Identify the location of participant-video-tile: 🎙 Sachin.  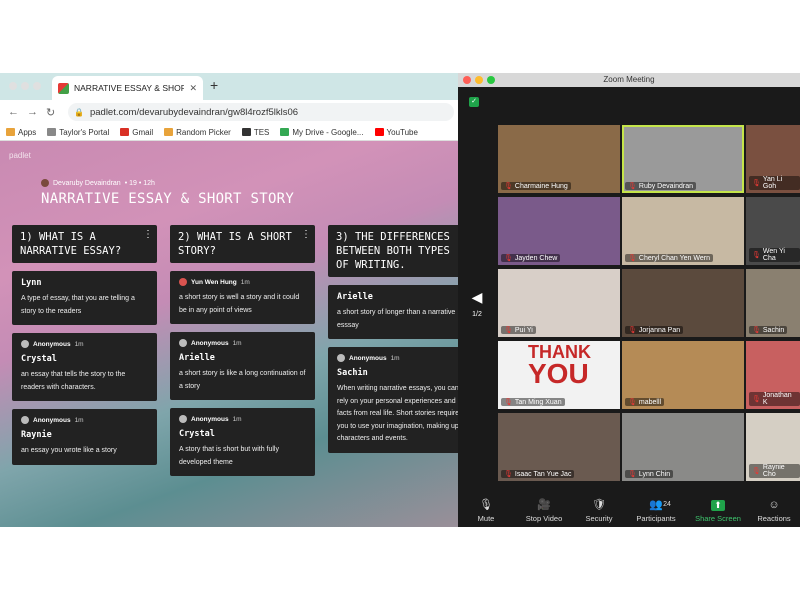
(773, 303).